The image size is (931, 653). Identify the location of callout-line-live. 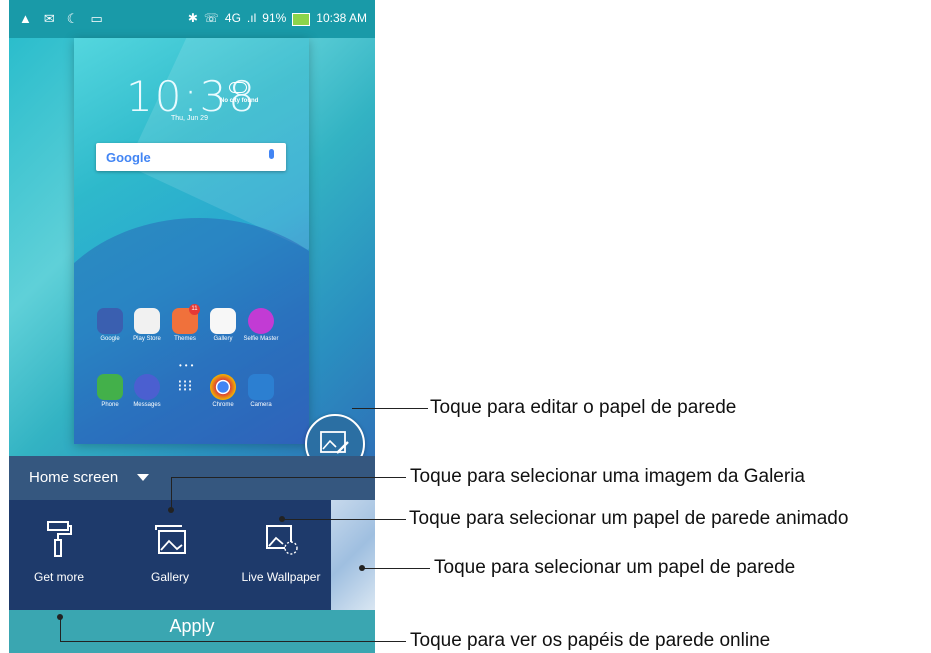
(344, 519).